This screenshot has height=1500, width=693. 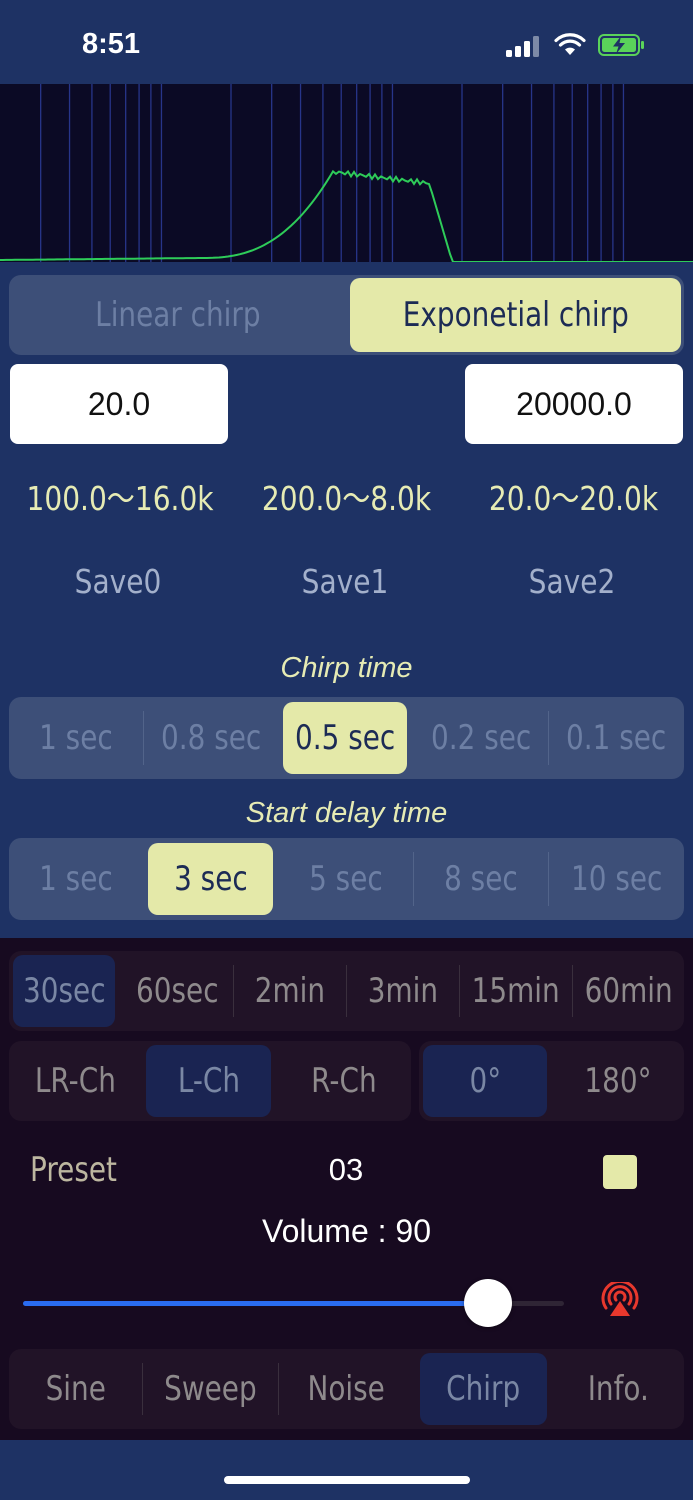 What do you see at coordinates (346, 216) in the screenshot?
I see `spectrum-line` at bounding box center [346, 216].